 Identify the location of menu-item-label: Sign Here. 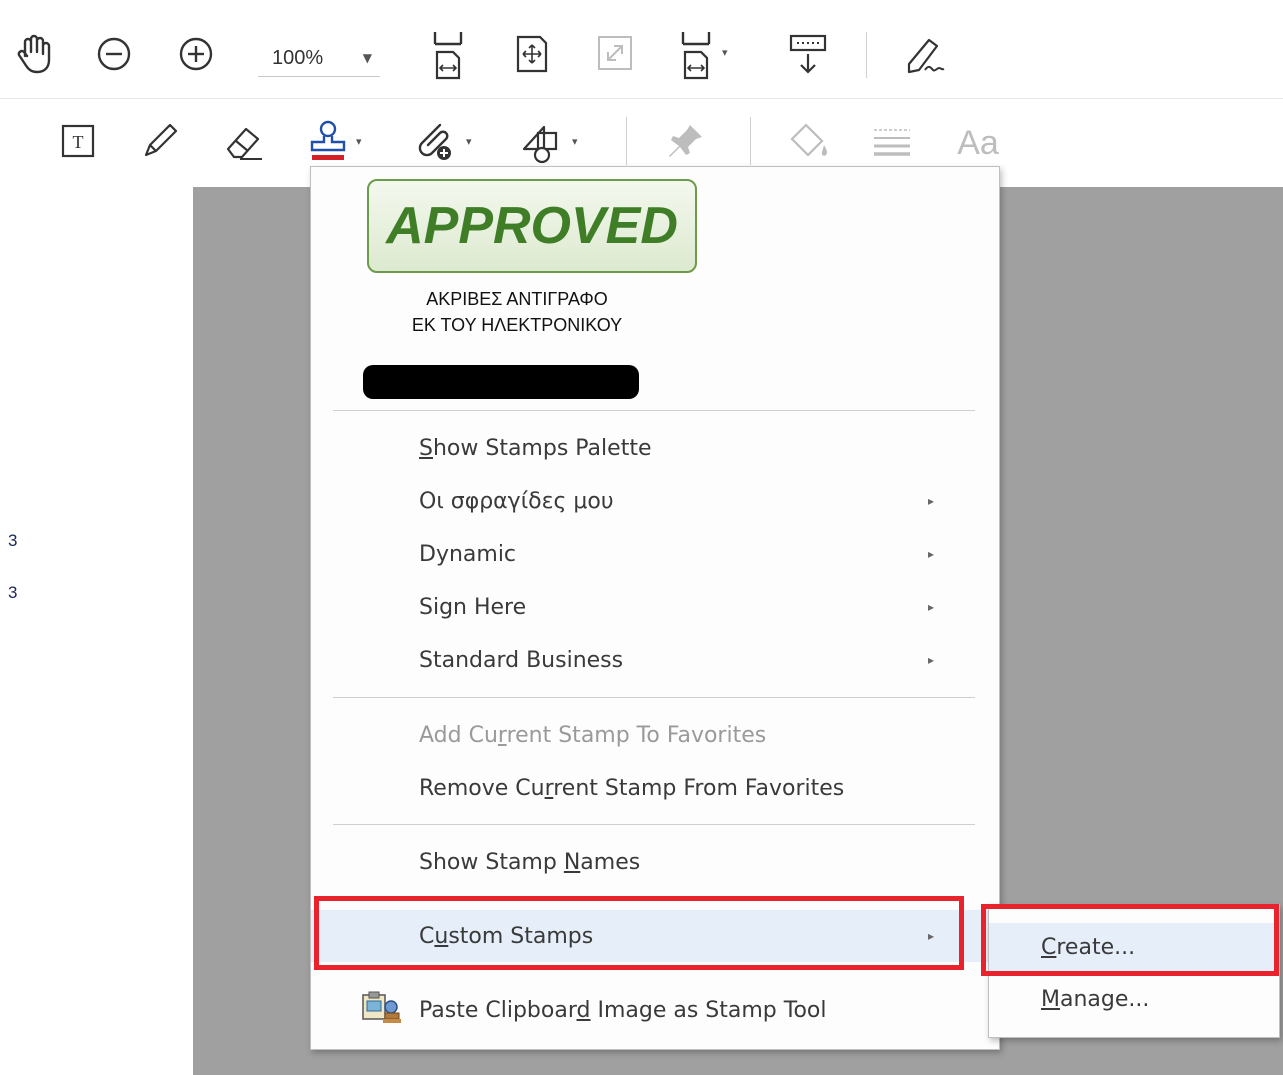
(473, 607).